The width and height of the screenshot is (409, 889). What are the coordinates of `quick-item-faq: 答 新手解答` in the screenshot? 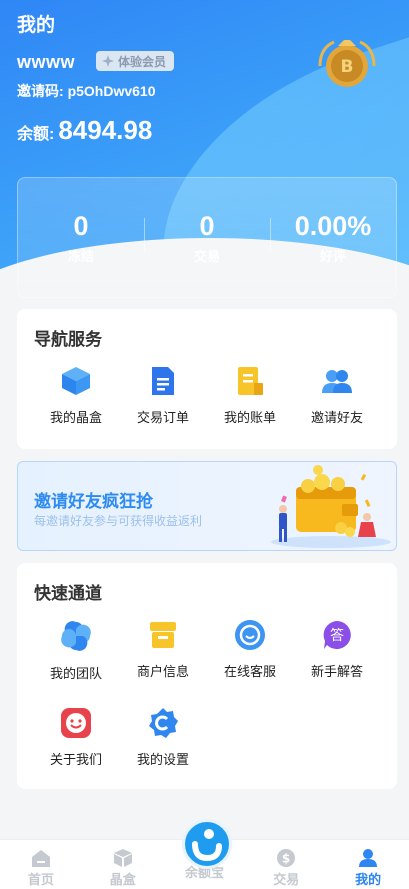 It's located at (337, 649).